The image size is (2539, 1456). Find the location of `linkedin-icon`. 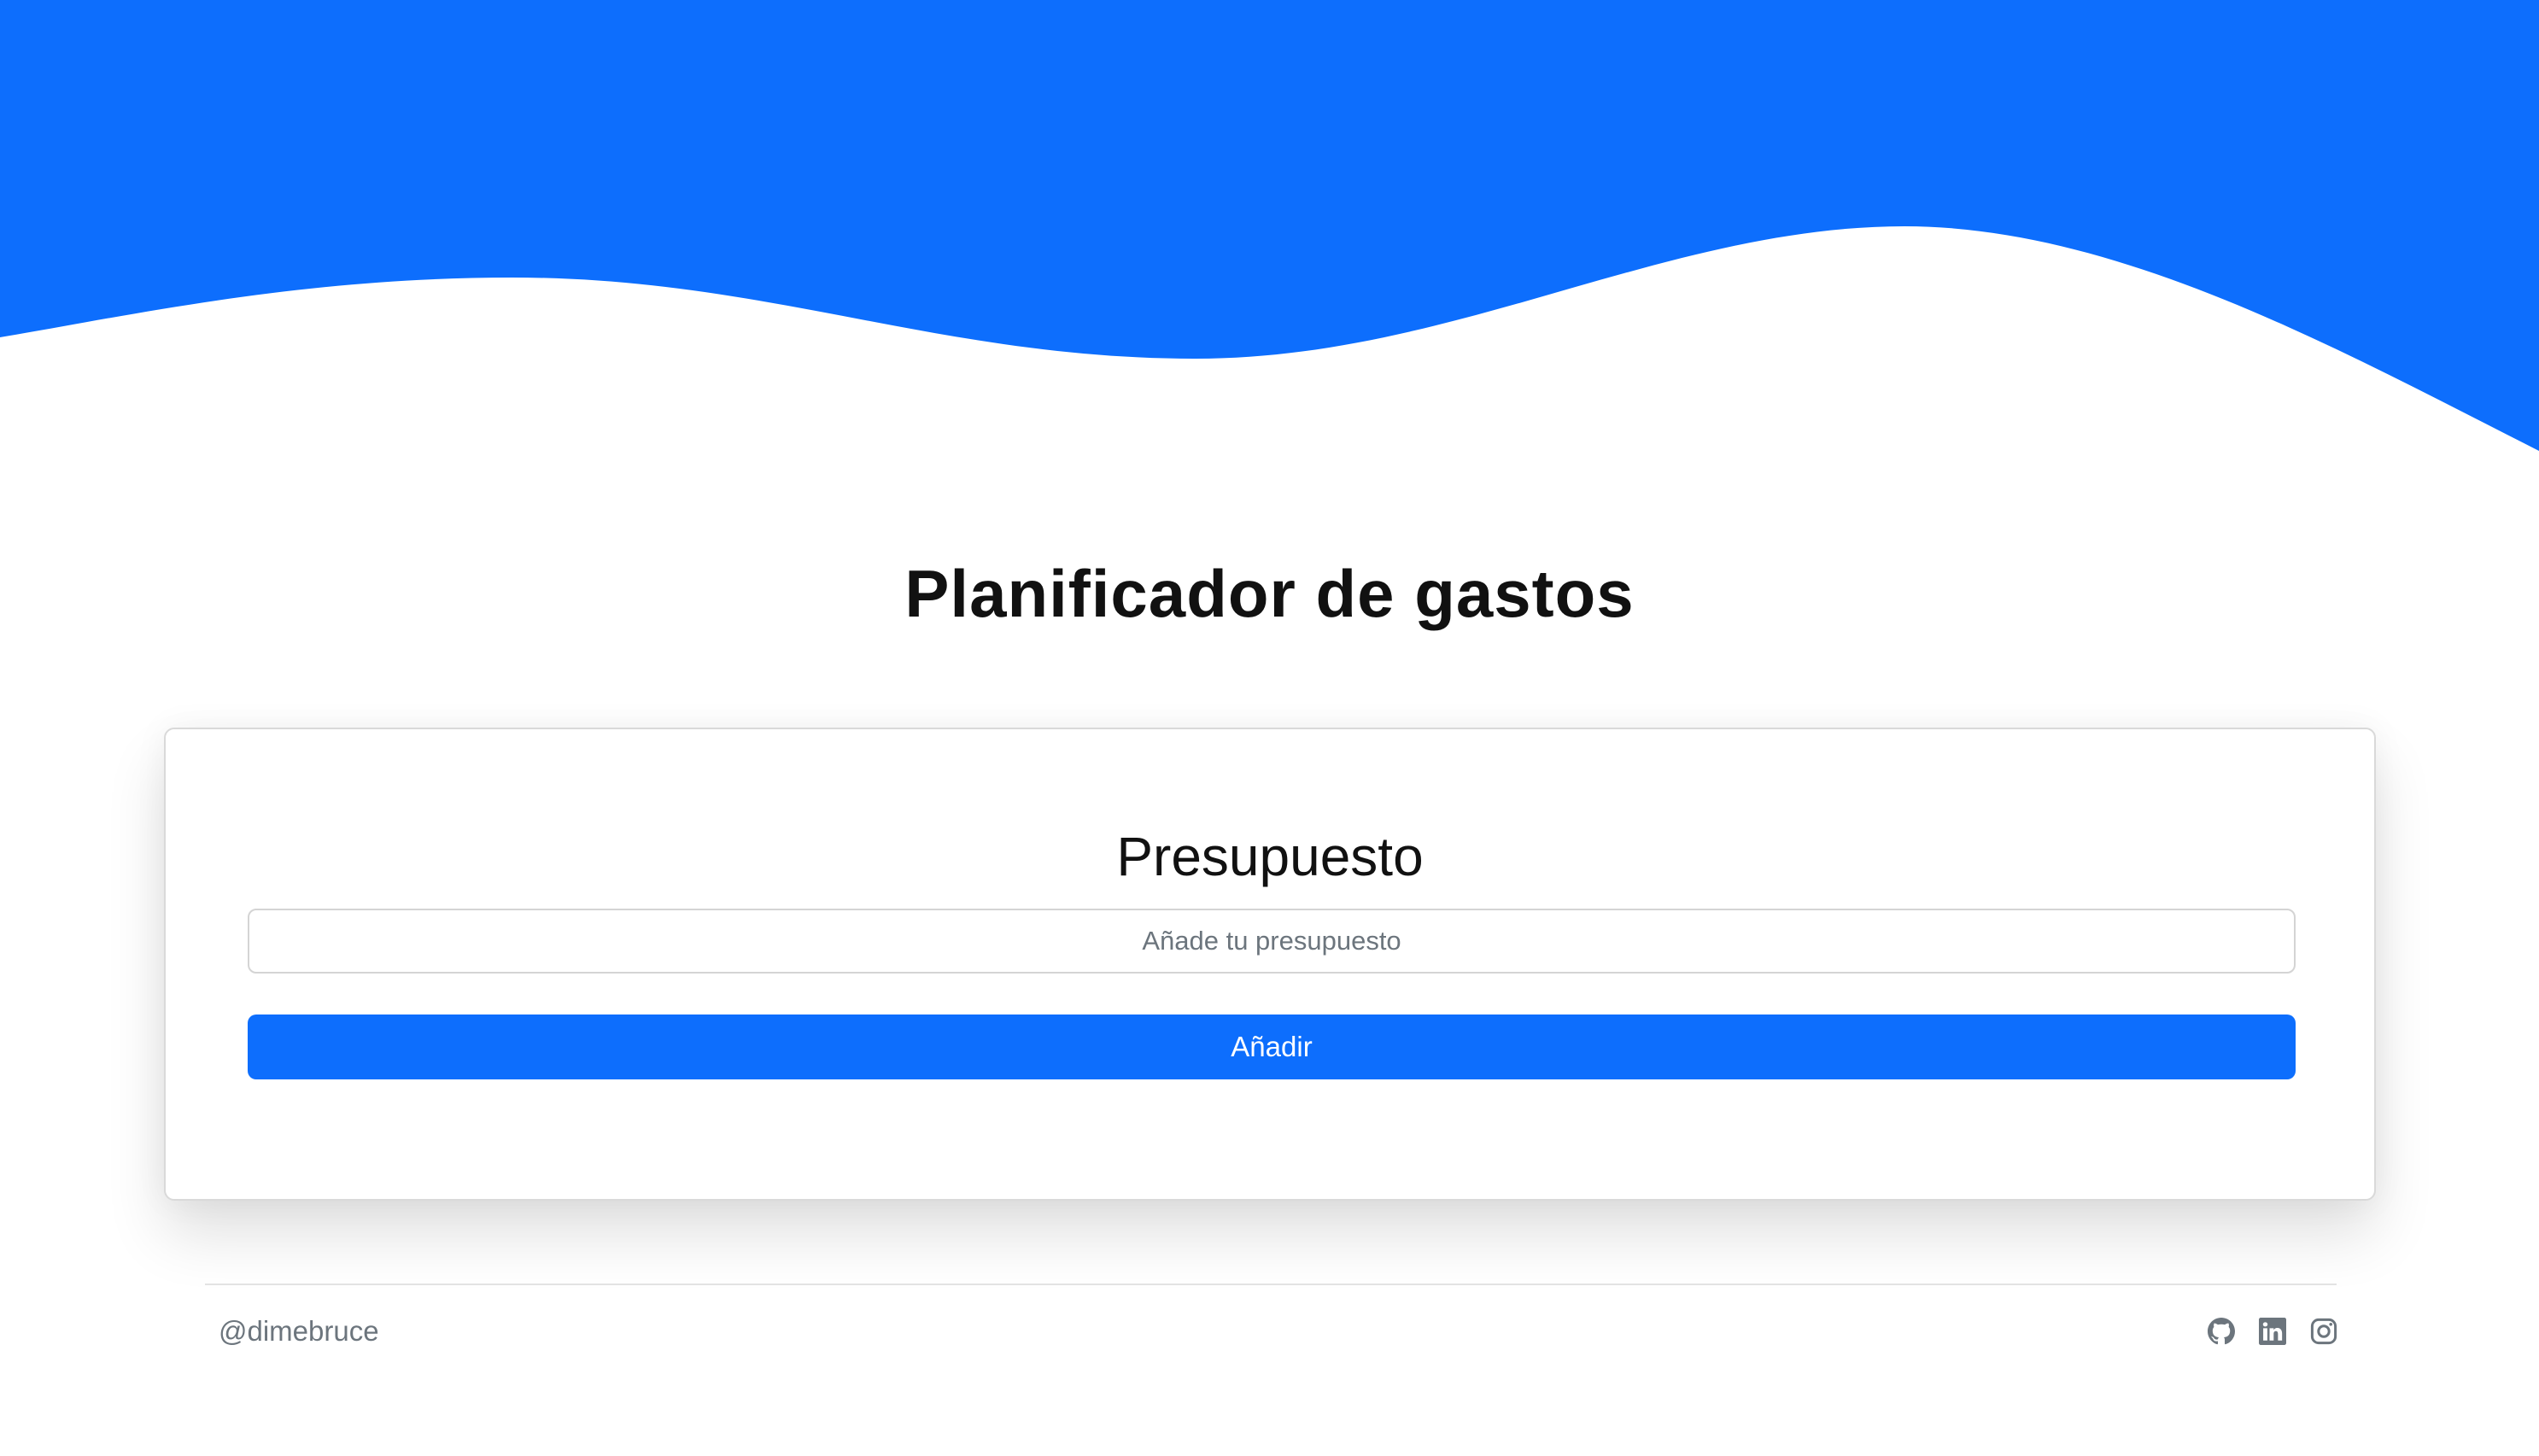

linkedin-icon is located at coordinates (2273, 1332).